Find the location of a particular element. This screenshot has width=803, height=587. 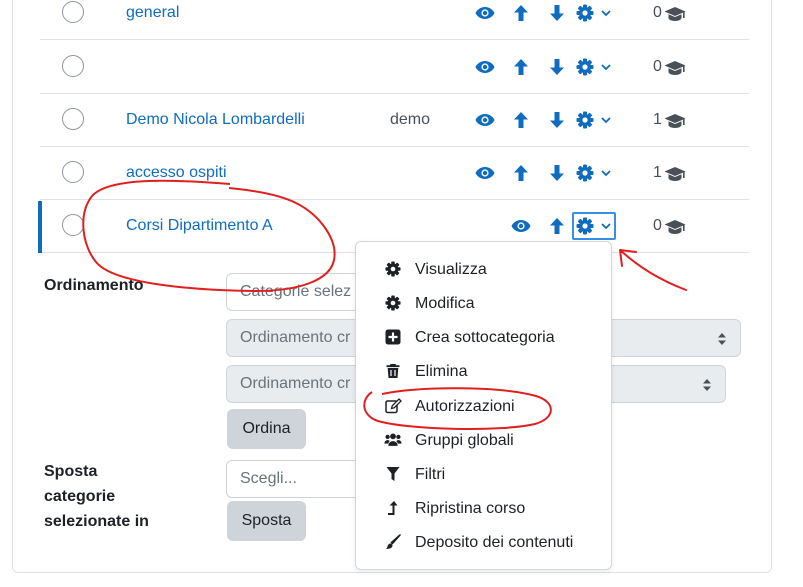

category-link: Demo Nicola Lombardelli is located at coordinates (215, 120).